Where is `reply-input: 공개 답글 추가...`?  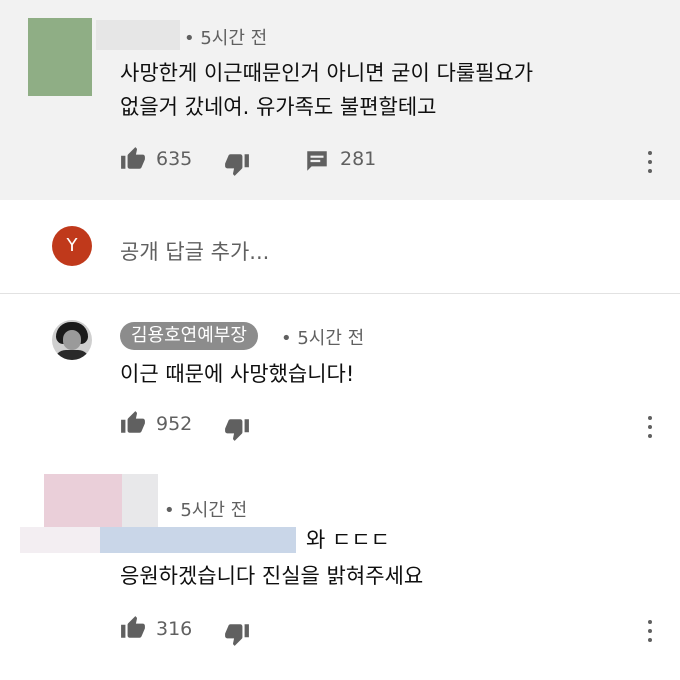
reply-input: 공개 답글 추가... is located at coordinates (194, 251).